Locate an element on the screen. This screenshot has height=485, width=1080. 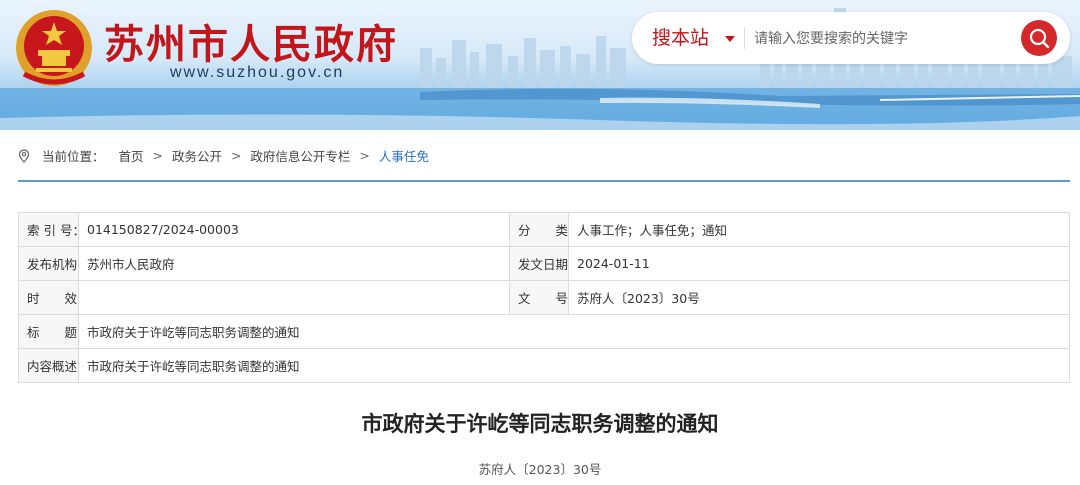
issue-date-label: 发文日期： is located at coordinates (539, 263).